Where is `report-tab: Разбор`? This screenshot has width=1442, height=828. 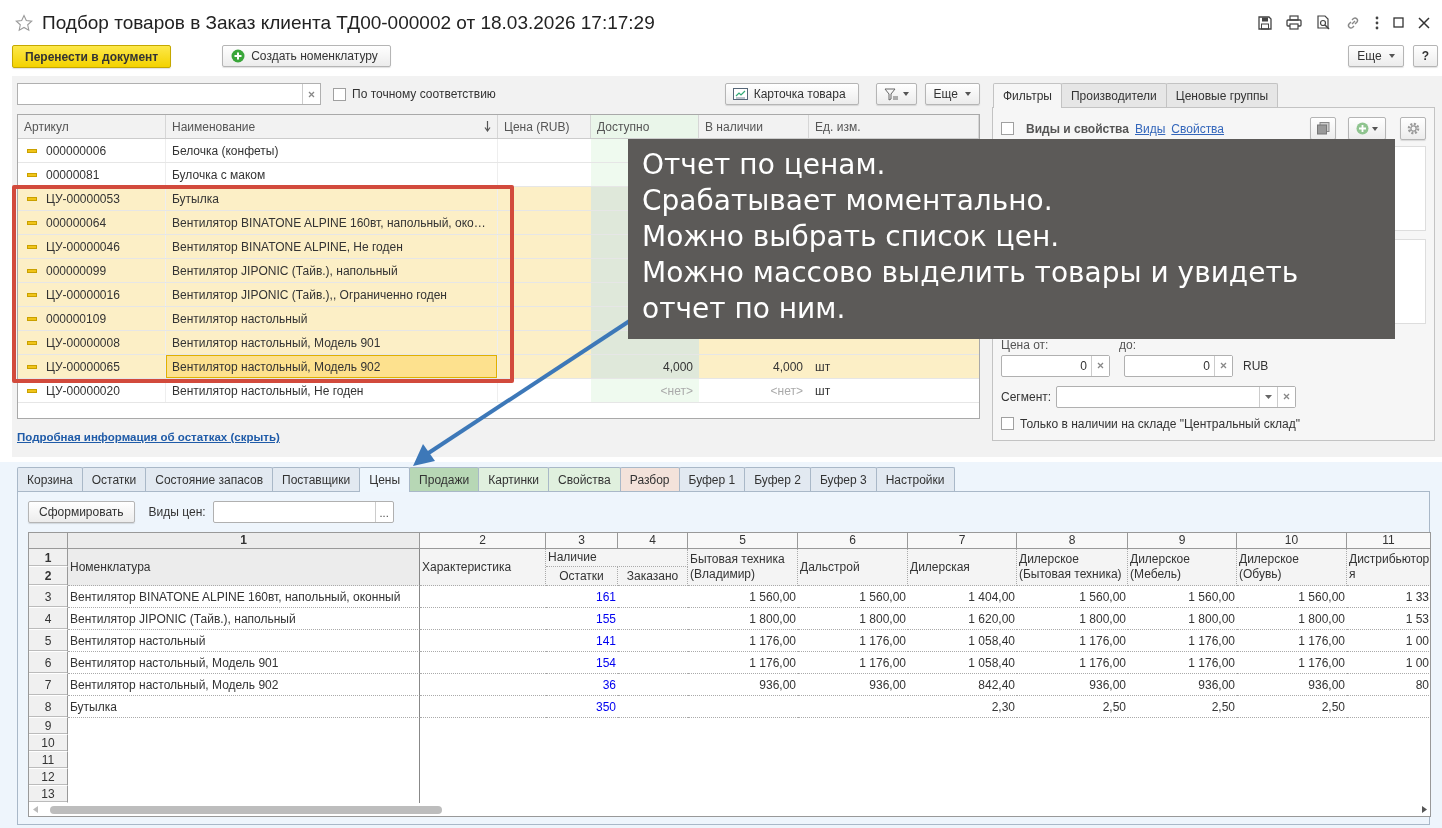 report-tab: Разбор is located at coordinates (649, 479).